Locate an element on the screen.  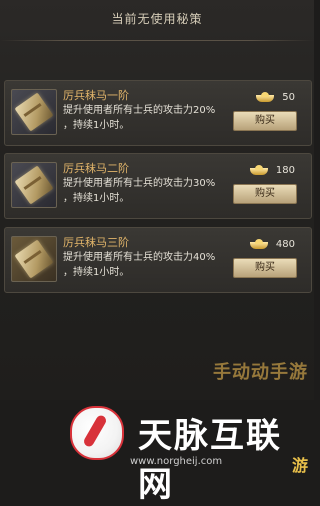
price: 480 is located at coordinates (272, 244).